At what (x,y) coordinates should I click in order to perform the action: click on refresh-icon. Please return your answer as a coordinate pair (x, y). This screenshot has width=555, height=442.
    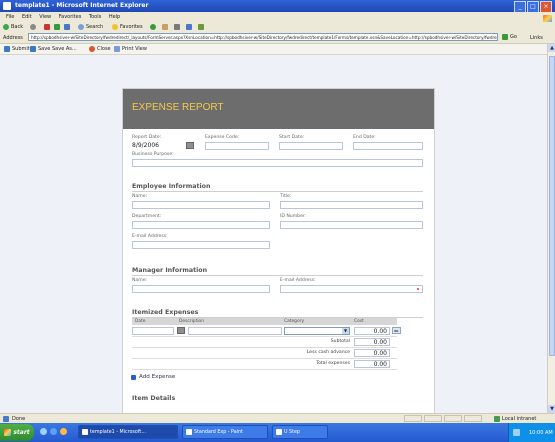
    Looking at the image, I should click on (57, 27).